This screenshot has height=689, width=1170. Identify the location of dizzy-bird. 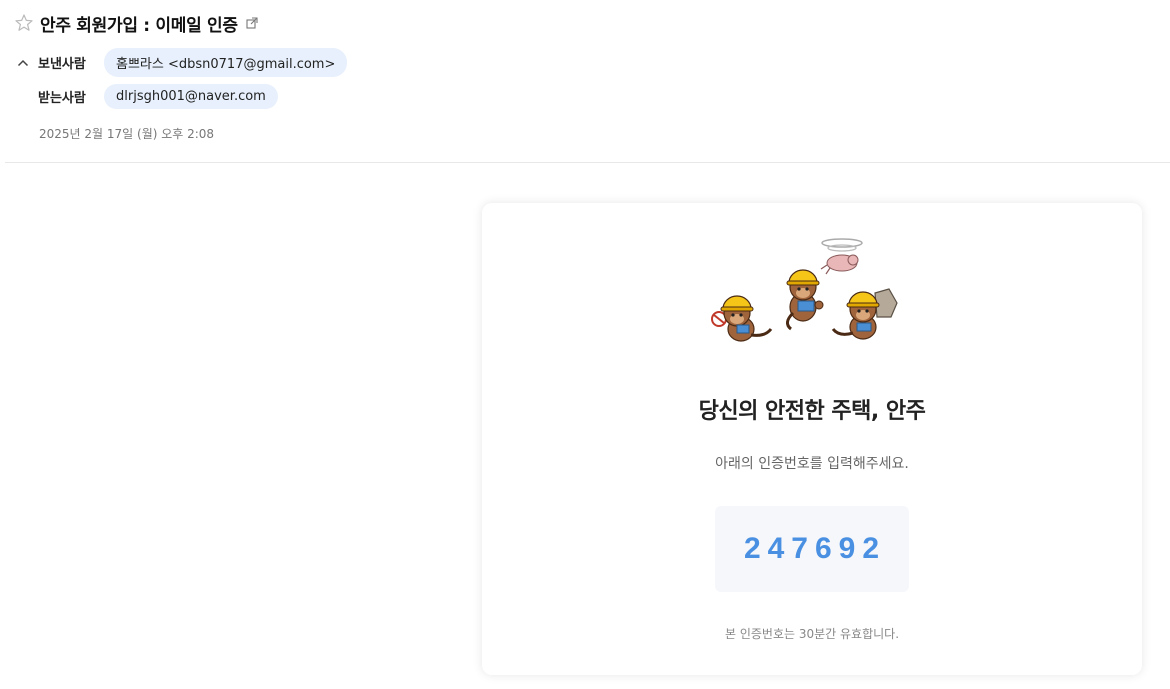
(841, 256).